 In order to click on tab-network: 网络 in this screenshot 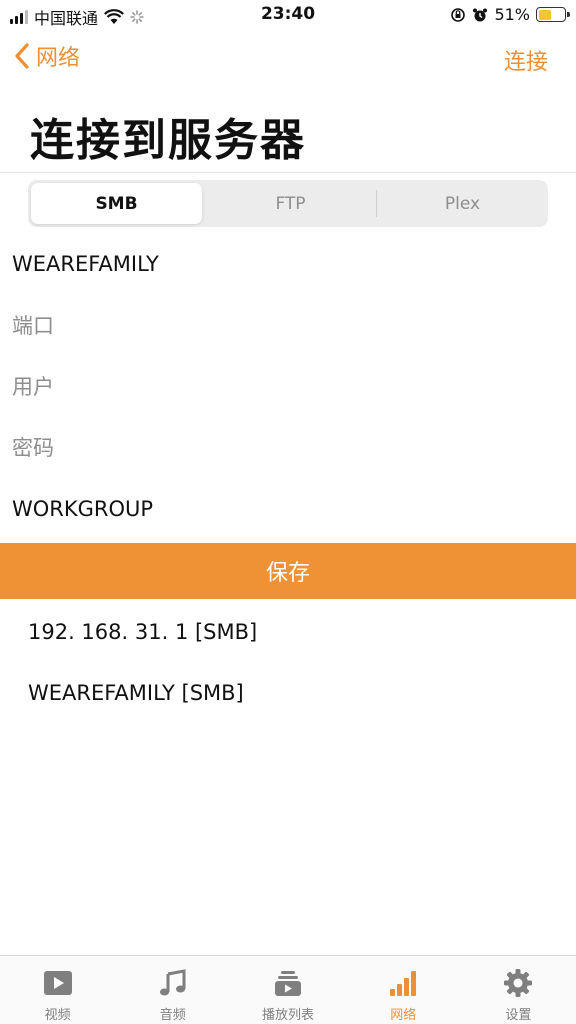, I will do `click(403, 990)`.